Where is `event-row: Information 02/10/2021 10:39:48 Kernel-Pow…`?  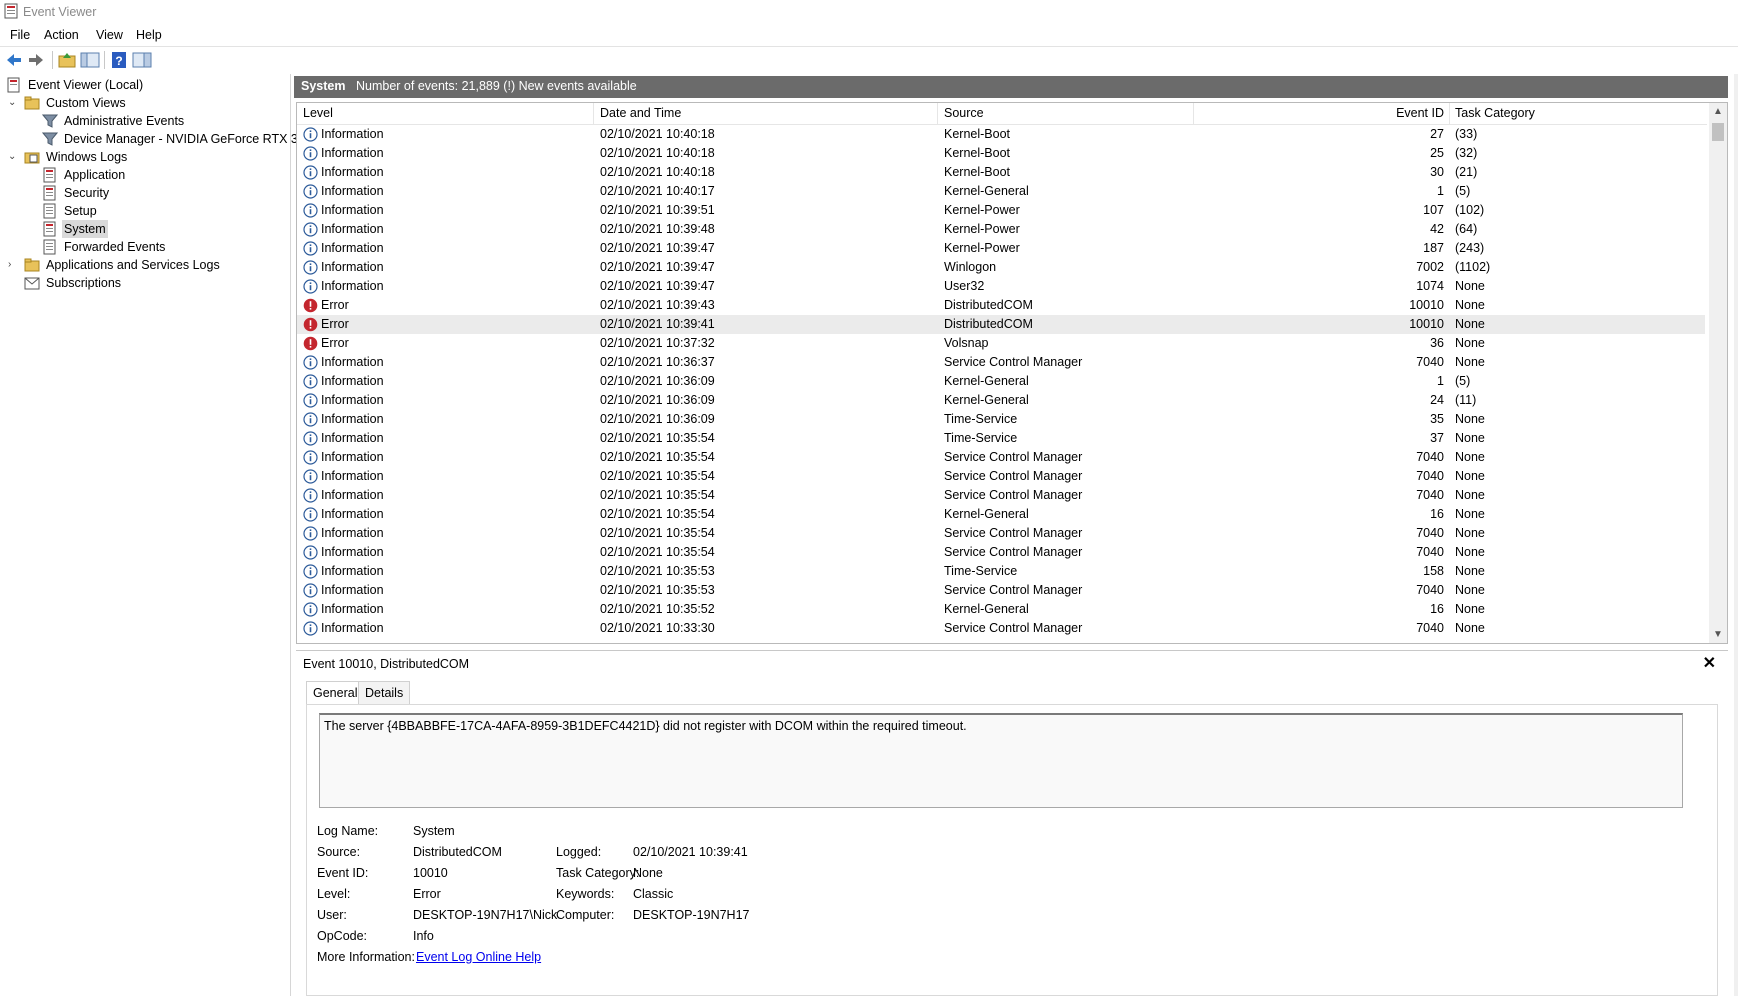 event-row: Information 02/10/2021 10:39:48 Kernel-Pow… is located at coordinates (1001, 229).